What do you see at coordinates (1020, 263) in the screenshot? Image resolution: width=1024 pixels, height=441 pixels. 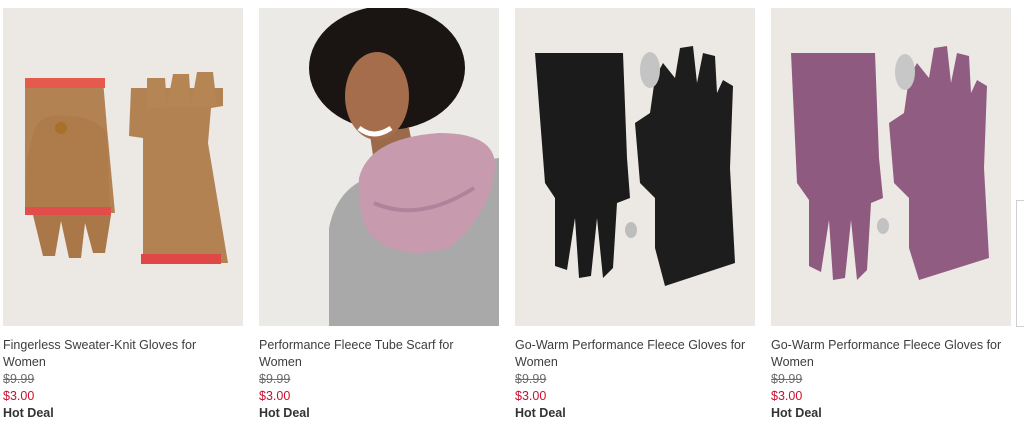 I see `carousel-next-arrow-icon` at bounding box center [1020, 263].